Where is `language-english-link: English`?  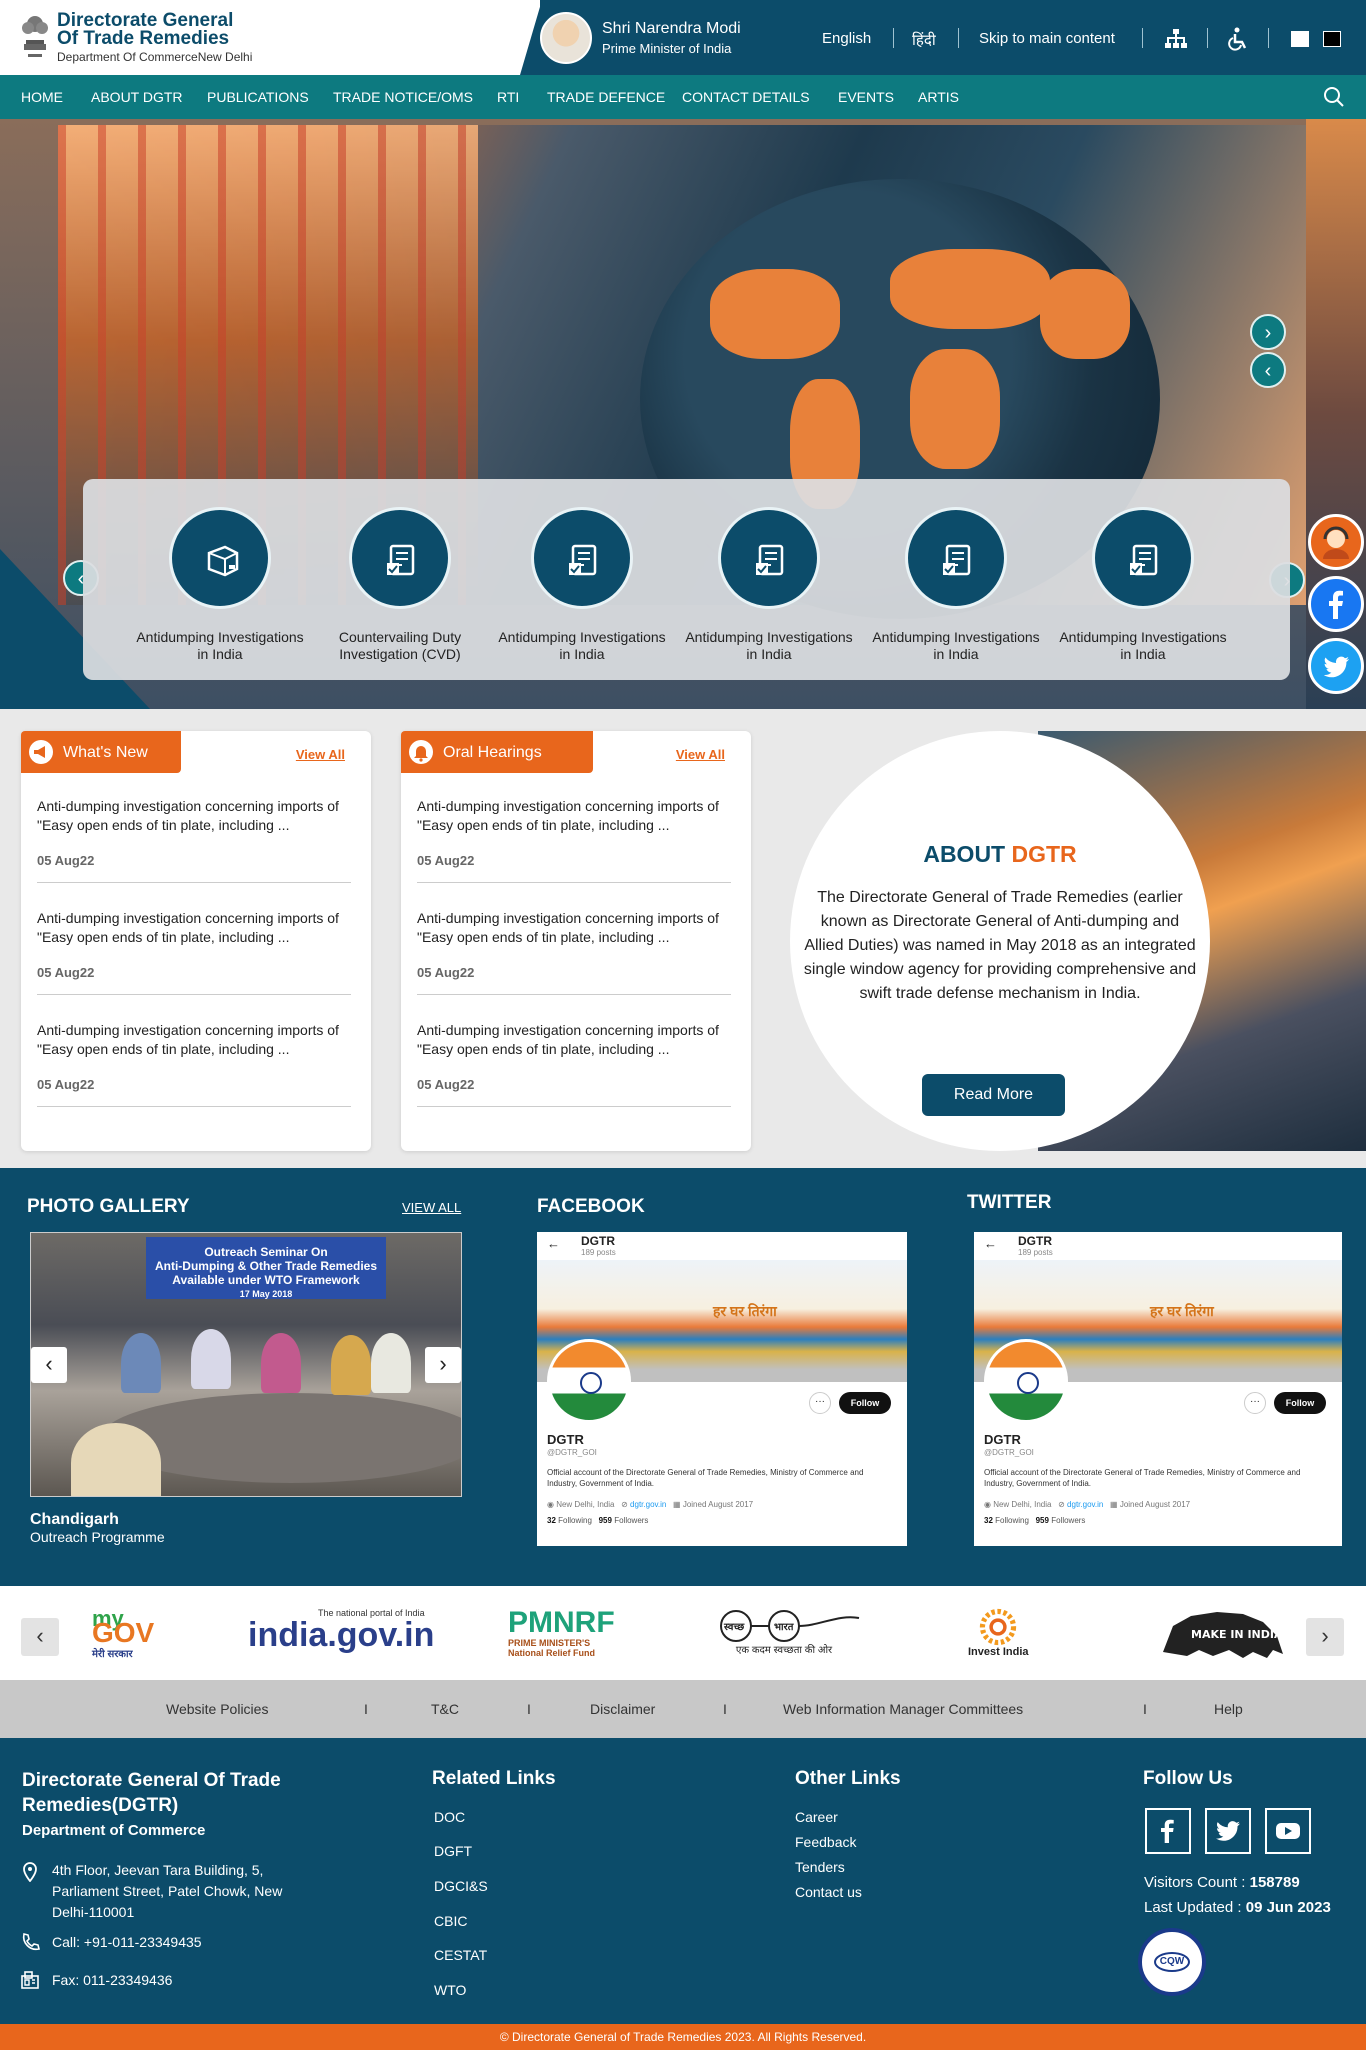 language-english-link: English is located at coordinates (846, 38).